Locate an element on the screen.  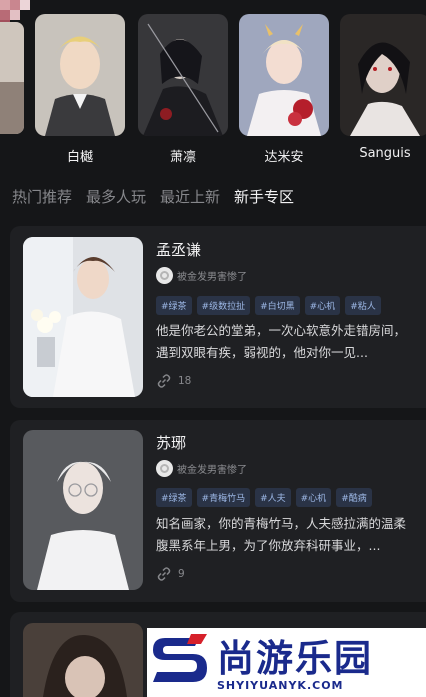
s-logo-icon is located at coordinates (180, 658).